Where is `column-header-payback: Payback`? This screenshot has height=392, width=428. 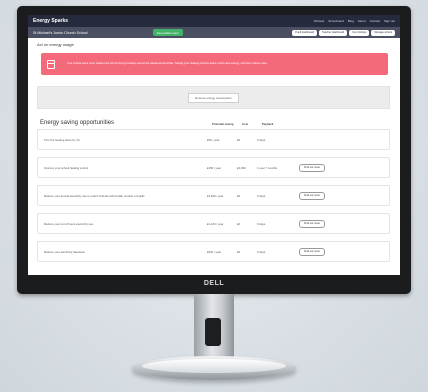 column-header-payback: Payback is located at coordinates (268, 124).